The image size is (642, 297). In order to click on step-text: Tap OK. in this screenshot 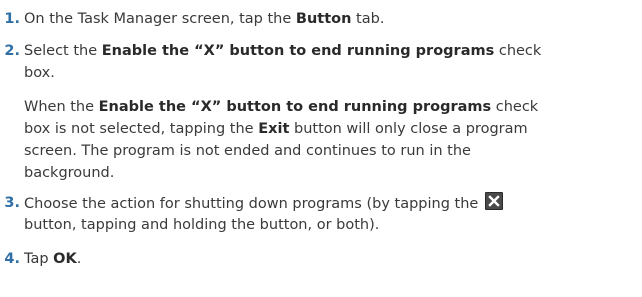, I will do `click(329, 259)`.